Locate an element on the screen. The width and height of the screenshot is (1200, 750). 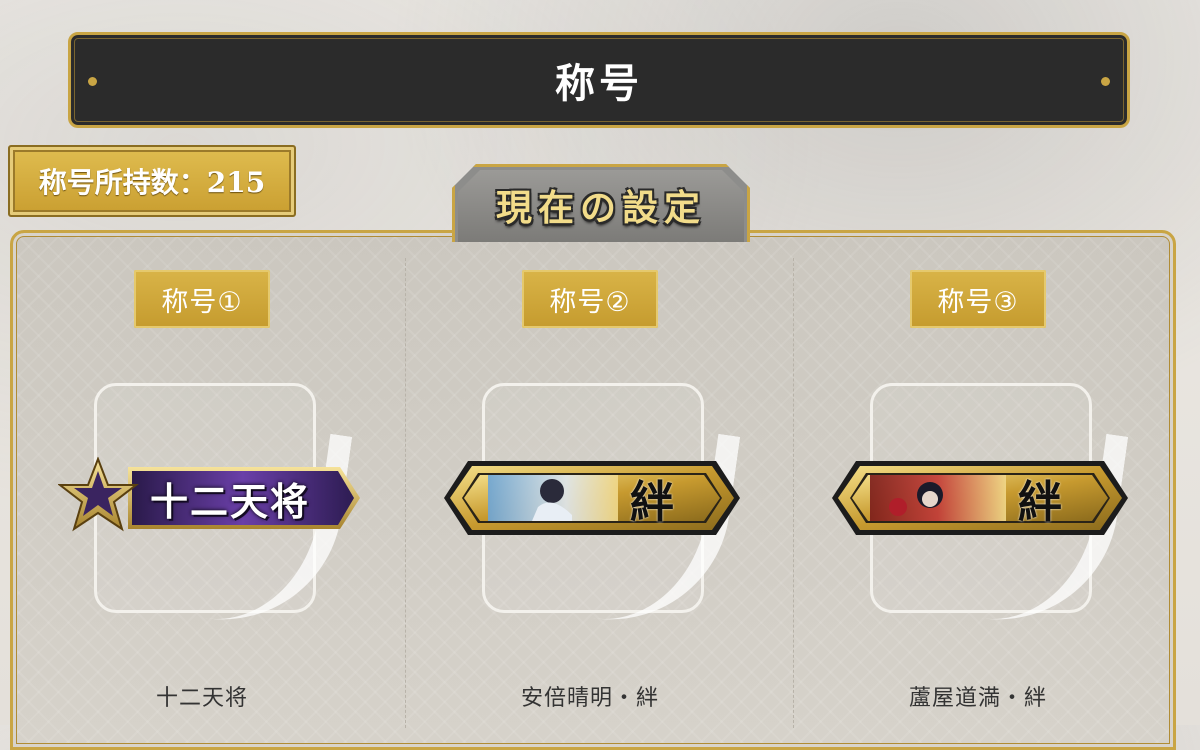
title-caption-1: 十二天将 is located at coordinates (201, 698).